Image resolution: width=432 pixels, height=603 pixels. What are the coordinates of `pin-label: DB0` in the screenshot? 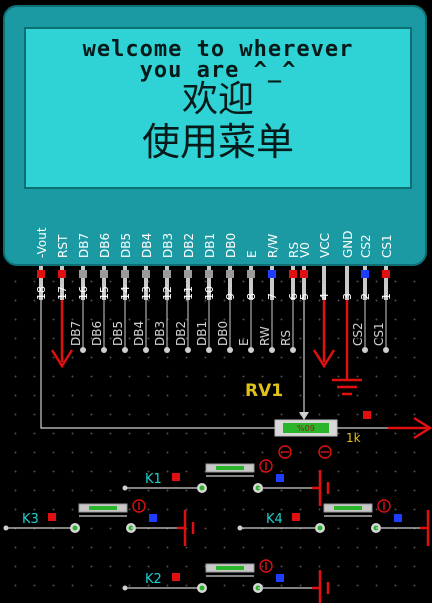 It's located at (231, 245).